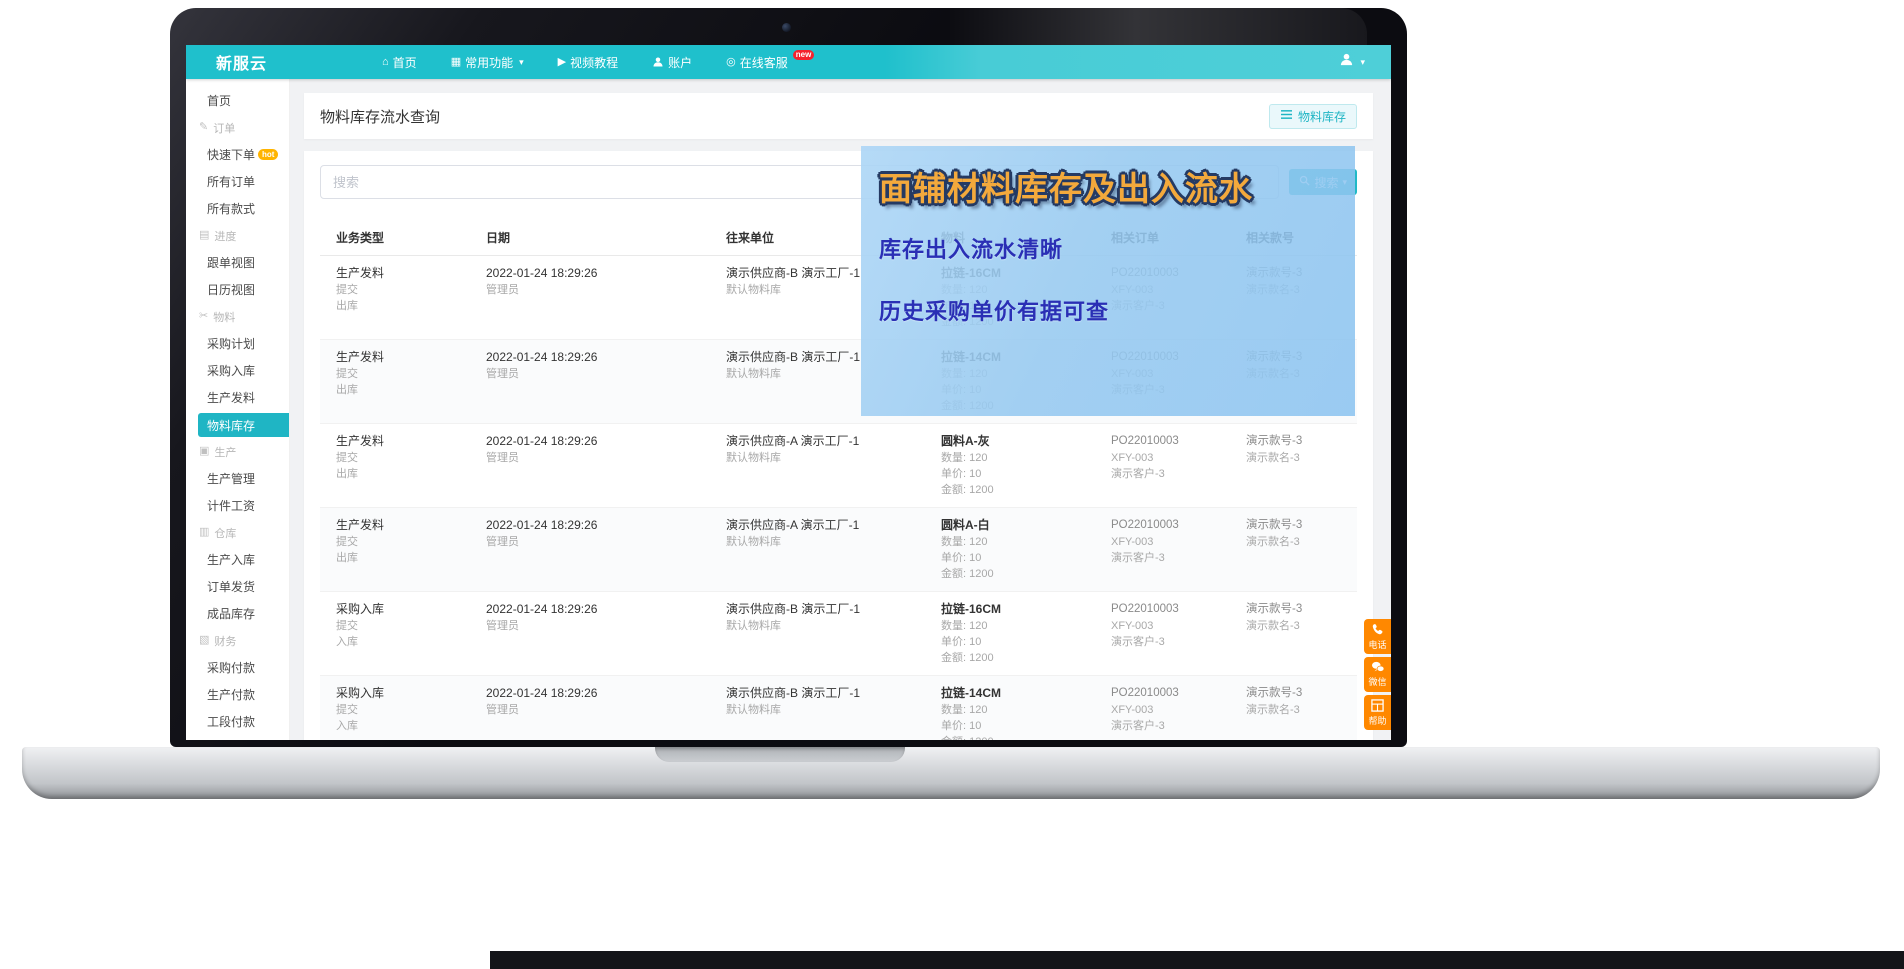 The width and height of the screenshot is (1904, 969). What do you see at coordinates (487, 62) in the screenshot?
I see `nav-item-常用功能: ▦ 常用功能 ▾` at bounding box center [487, 62].